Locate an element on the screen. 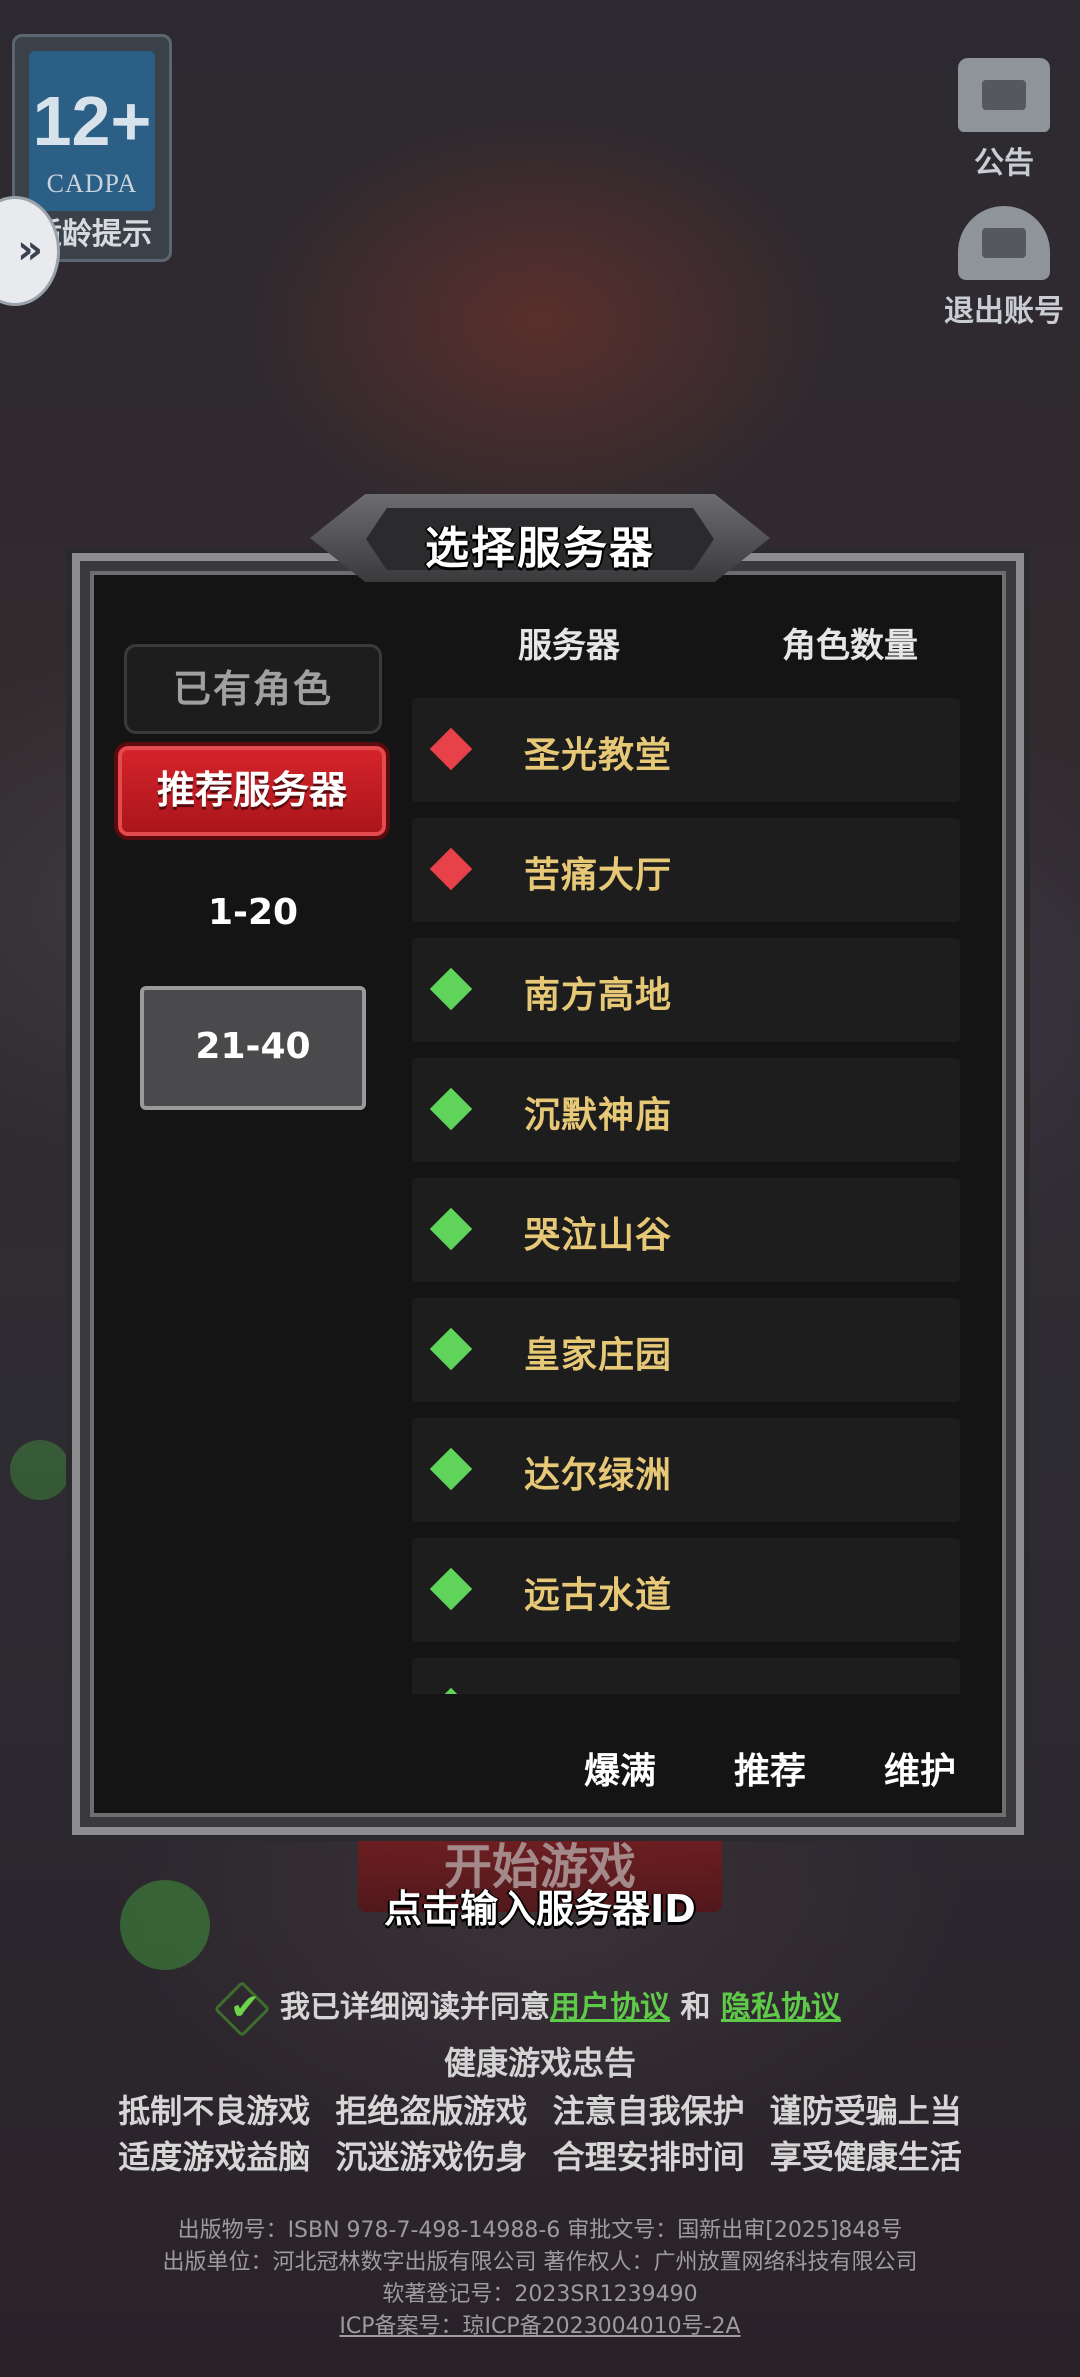 The image size is (1080, 2377). server-row: 哭泣山谷 is located at coordinates (686, 1230).